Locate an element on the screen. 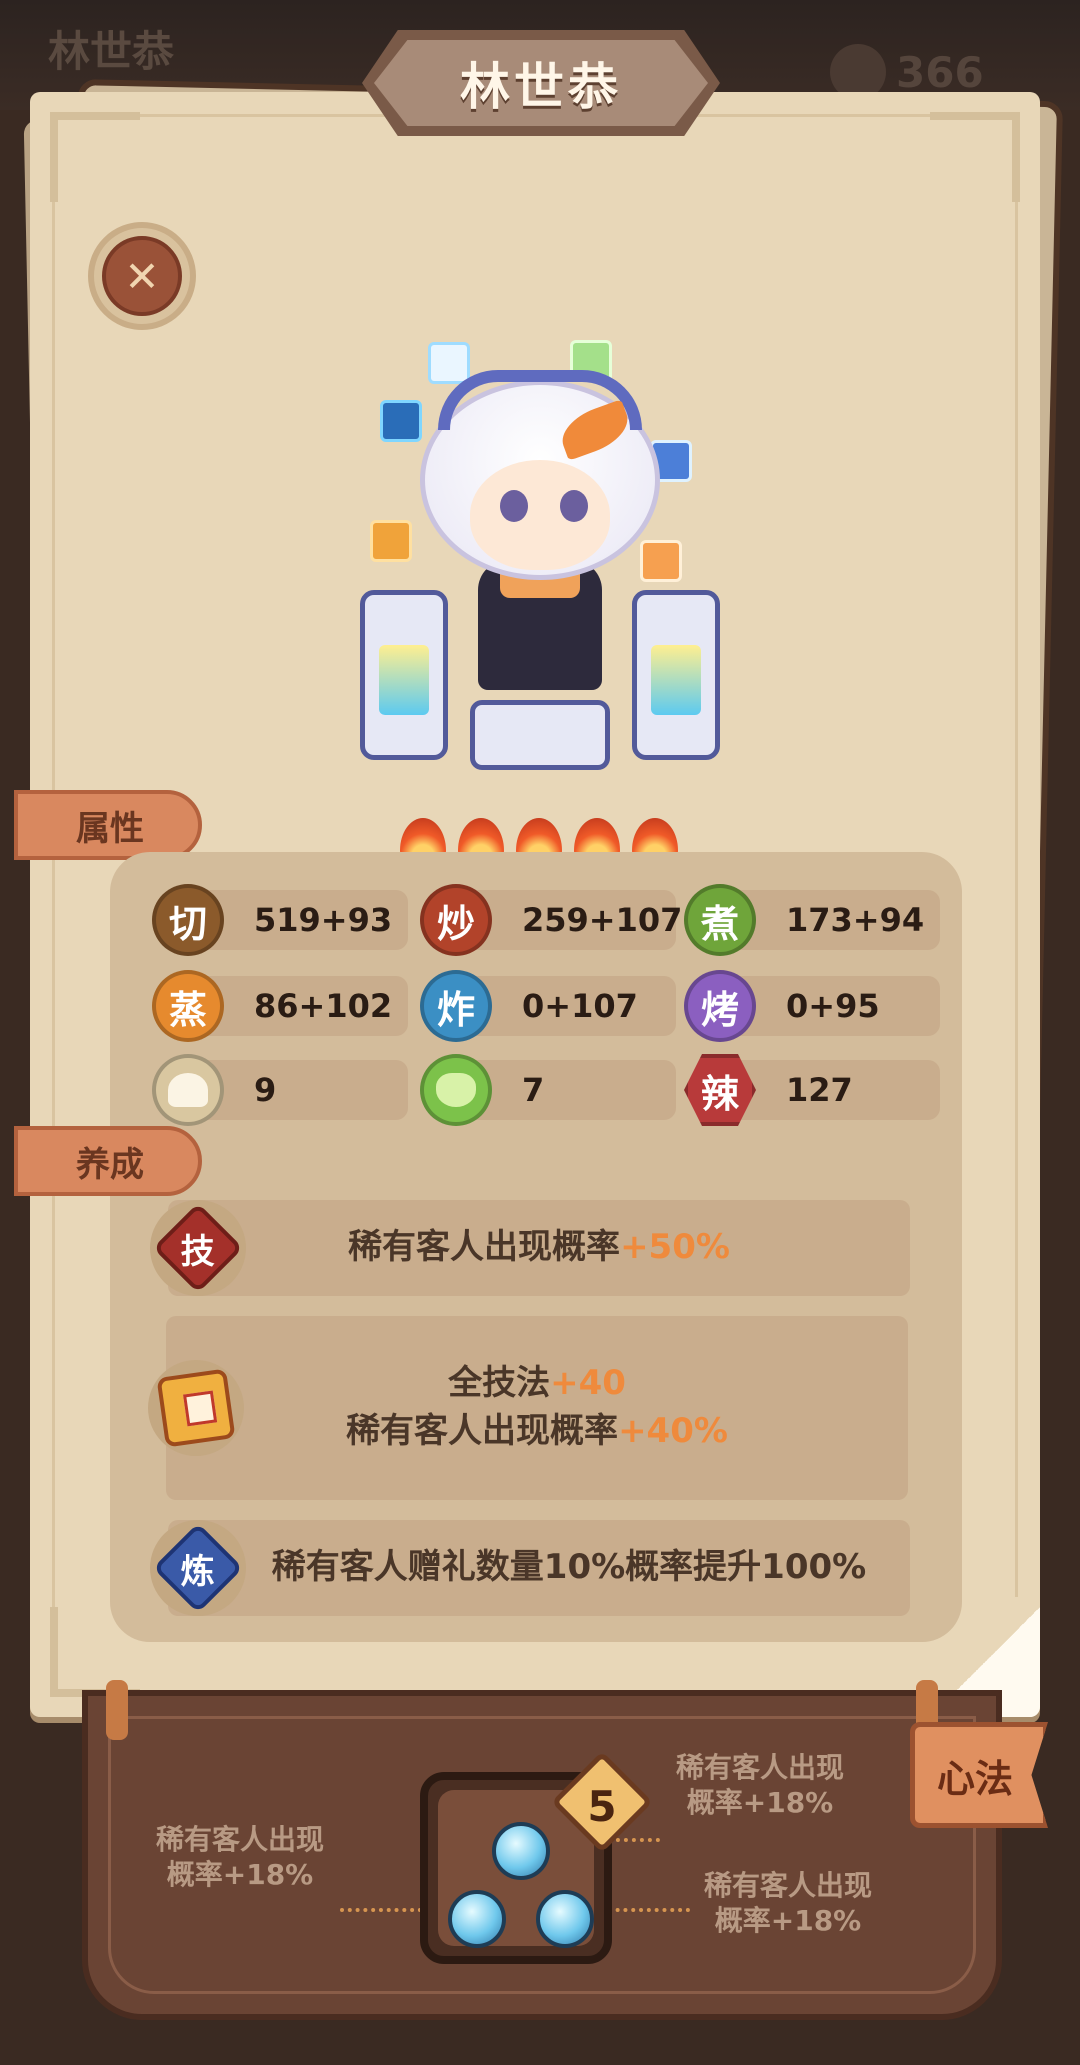 This screenshot has height=2065, width=1080. currency-counter: 366 is located at coordinates (940, 72).